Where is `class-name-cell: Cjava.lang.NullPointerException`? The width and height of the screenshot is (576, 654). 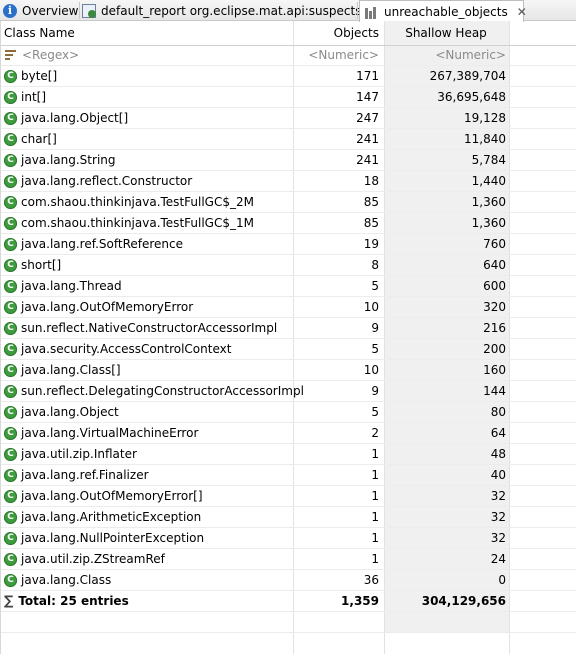 class-name-cell: Cjava.lang.NullPointerException is located at coordinates (148, 538).